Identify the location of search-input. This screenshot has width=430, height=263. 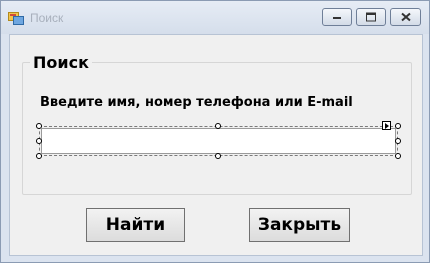
(218, 141).